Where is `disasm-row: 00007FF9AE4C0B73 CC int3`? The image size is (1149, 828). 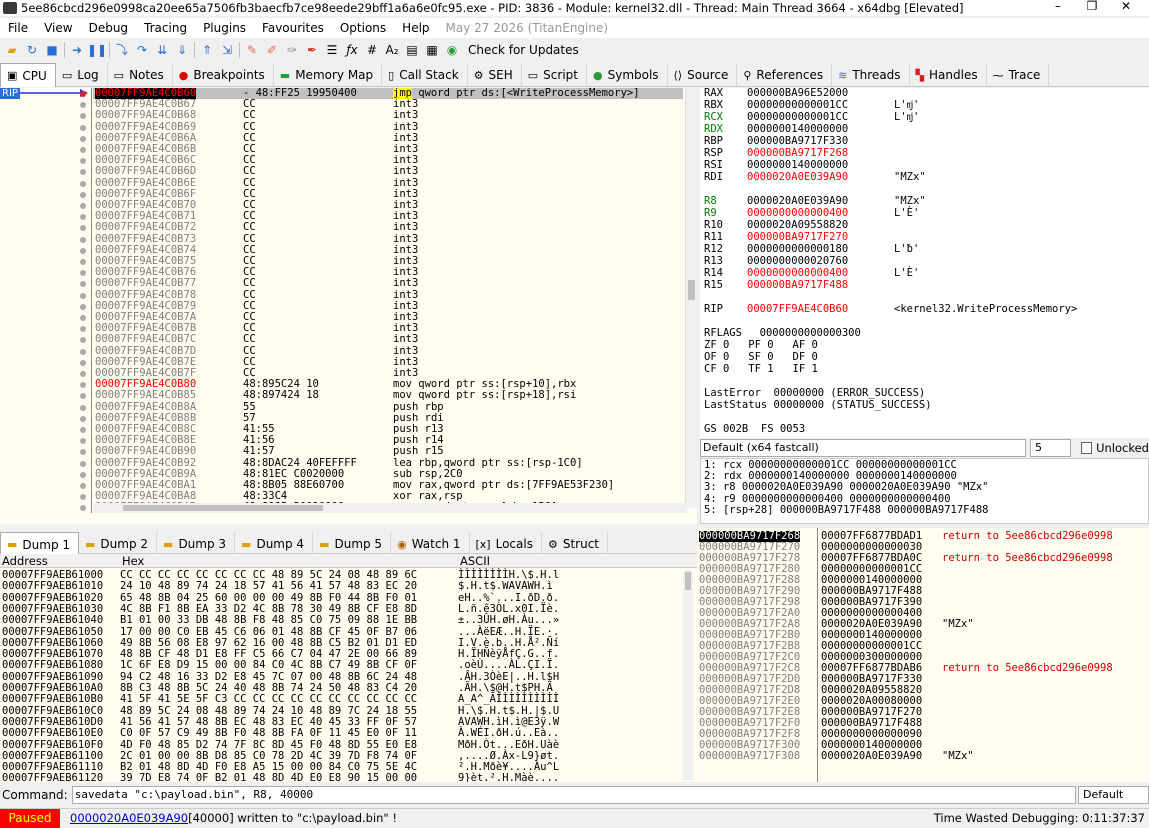
disasm-row: 00007FF9AE4C0B73 CC int3 is located at coordinates (388, 239).